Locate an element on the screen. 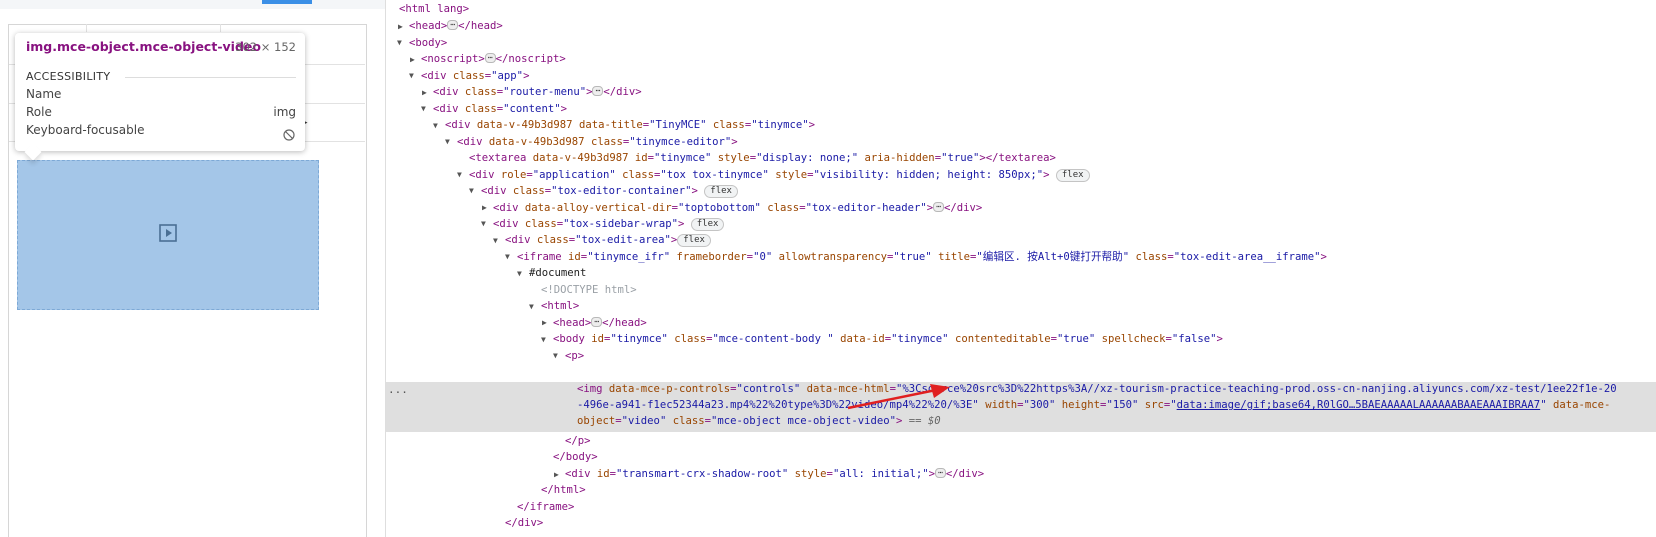 The width and height of the screenshot is (1656, 537). dom-node-html: <html lang> is located at coordinates (434, 9).